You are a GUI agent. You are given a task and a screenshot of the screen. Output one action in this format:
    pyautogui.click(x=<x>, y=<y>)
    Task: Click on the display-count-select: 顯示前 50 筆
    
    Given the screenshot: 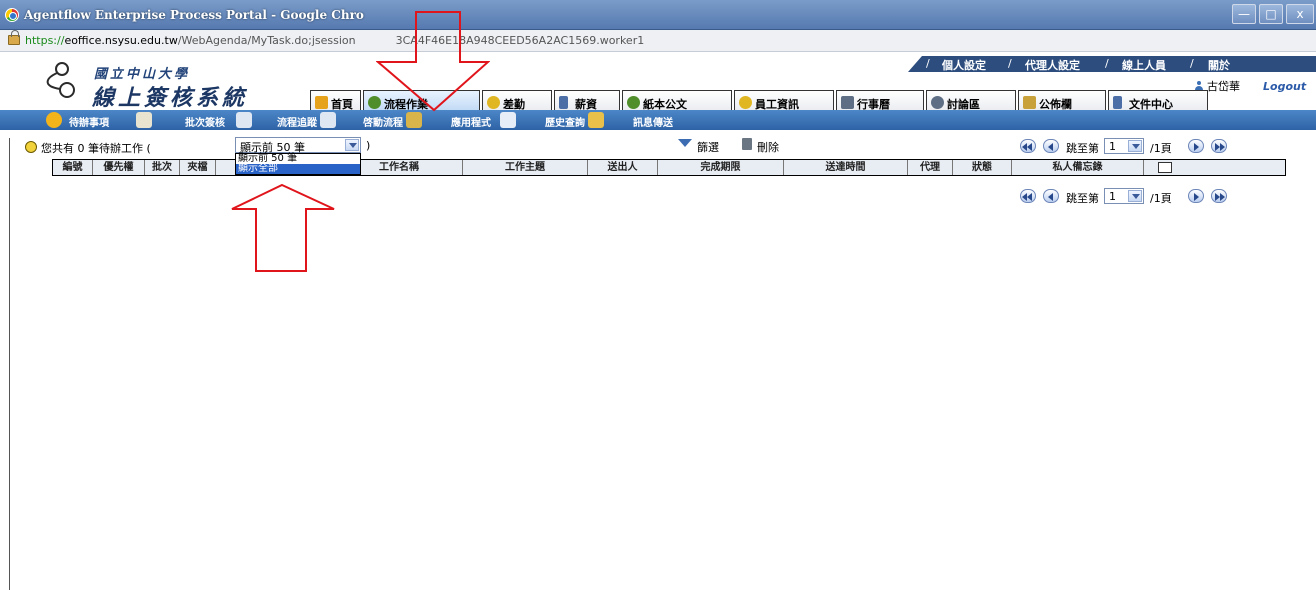 What is the action you would take?
    pyautogui.click(x=298, y=145)
    